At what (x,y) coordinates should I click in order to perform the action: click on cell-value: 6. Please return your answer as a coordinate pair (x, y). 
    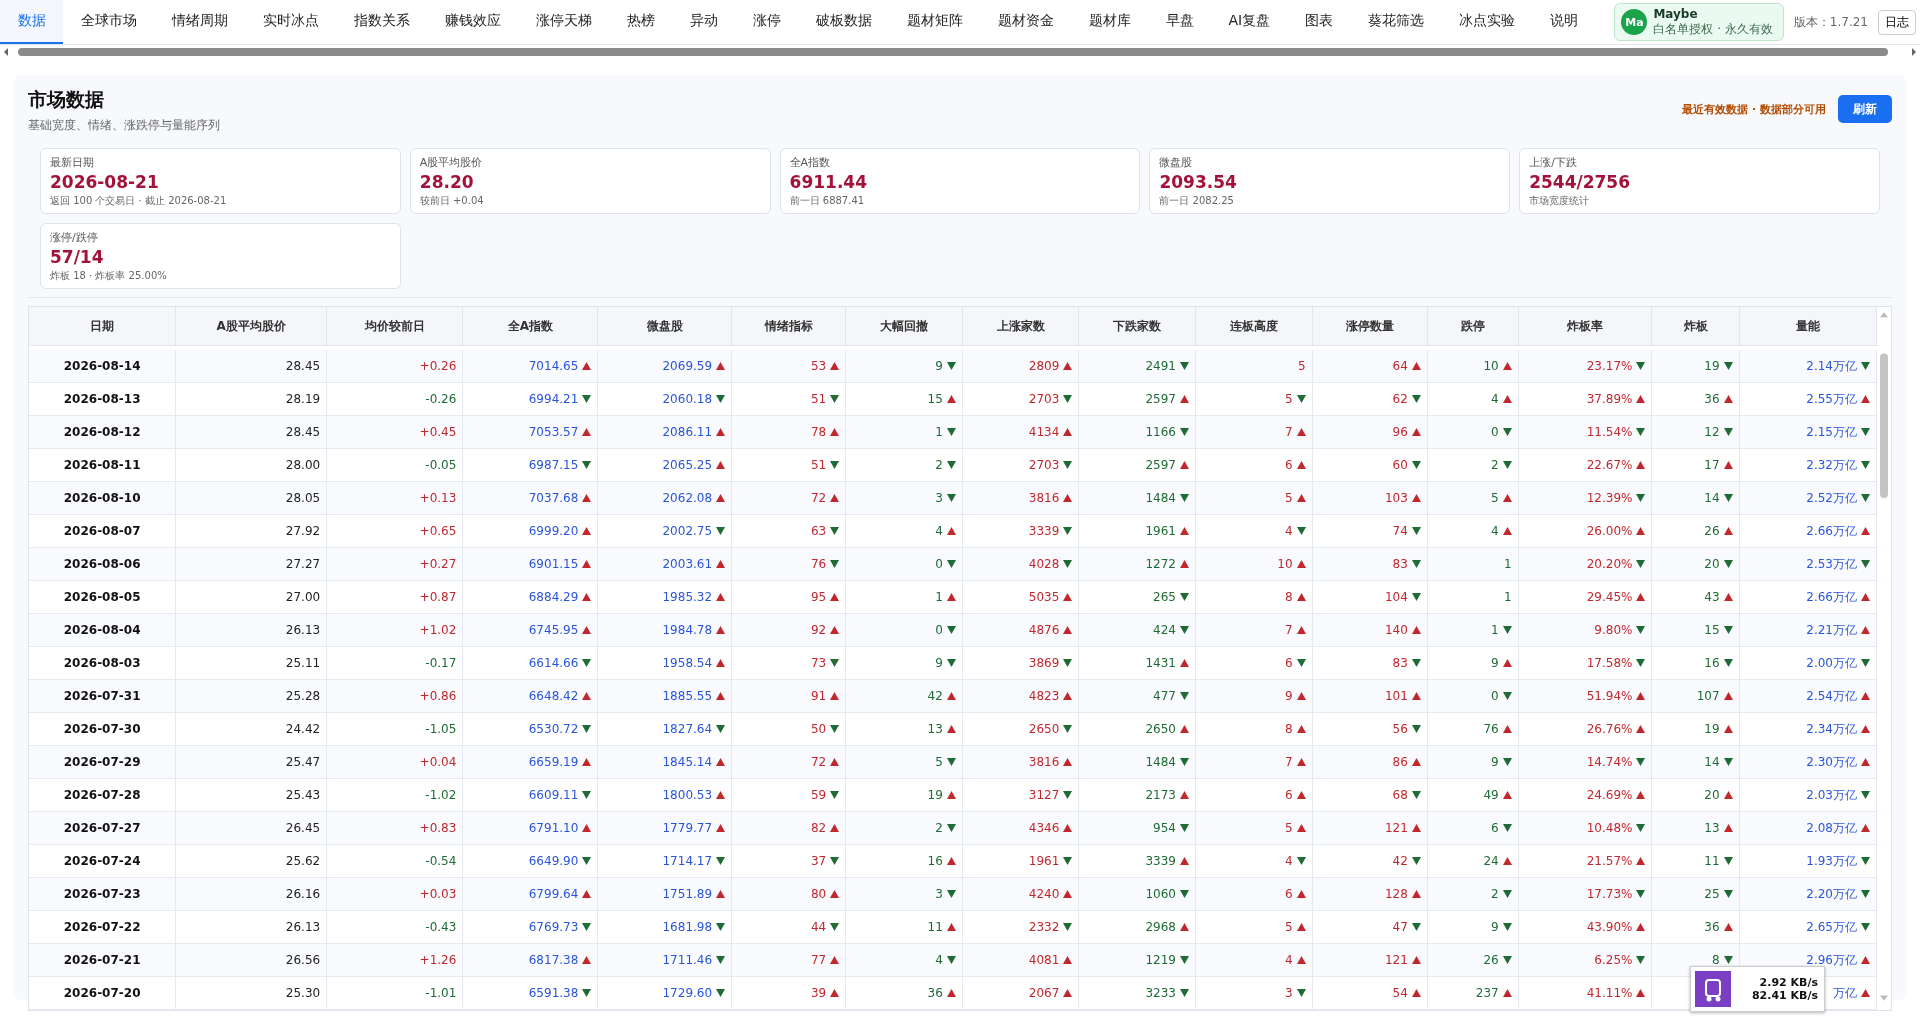
    Looking at the image, I should click on (1495, 828).